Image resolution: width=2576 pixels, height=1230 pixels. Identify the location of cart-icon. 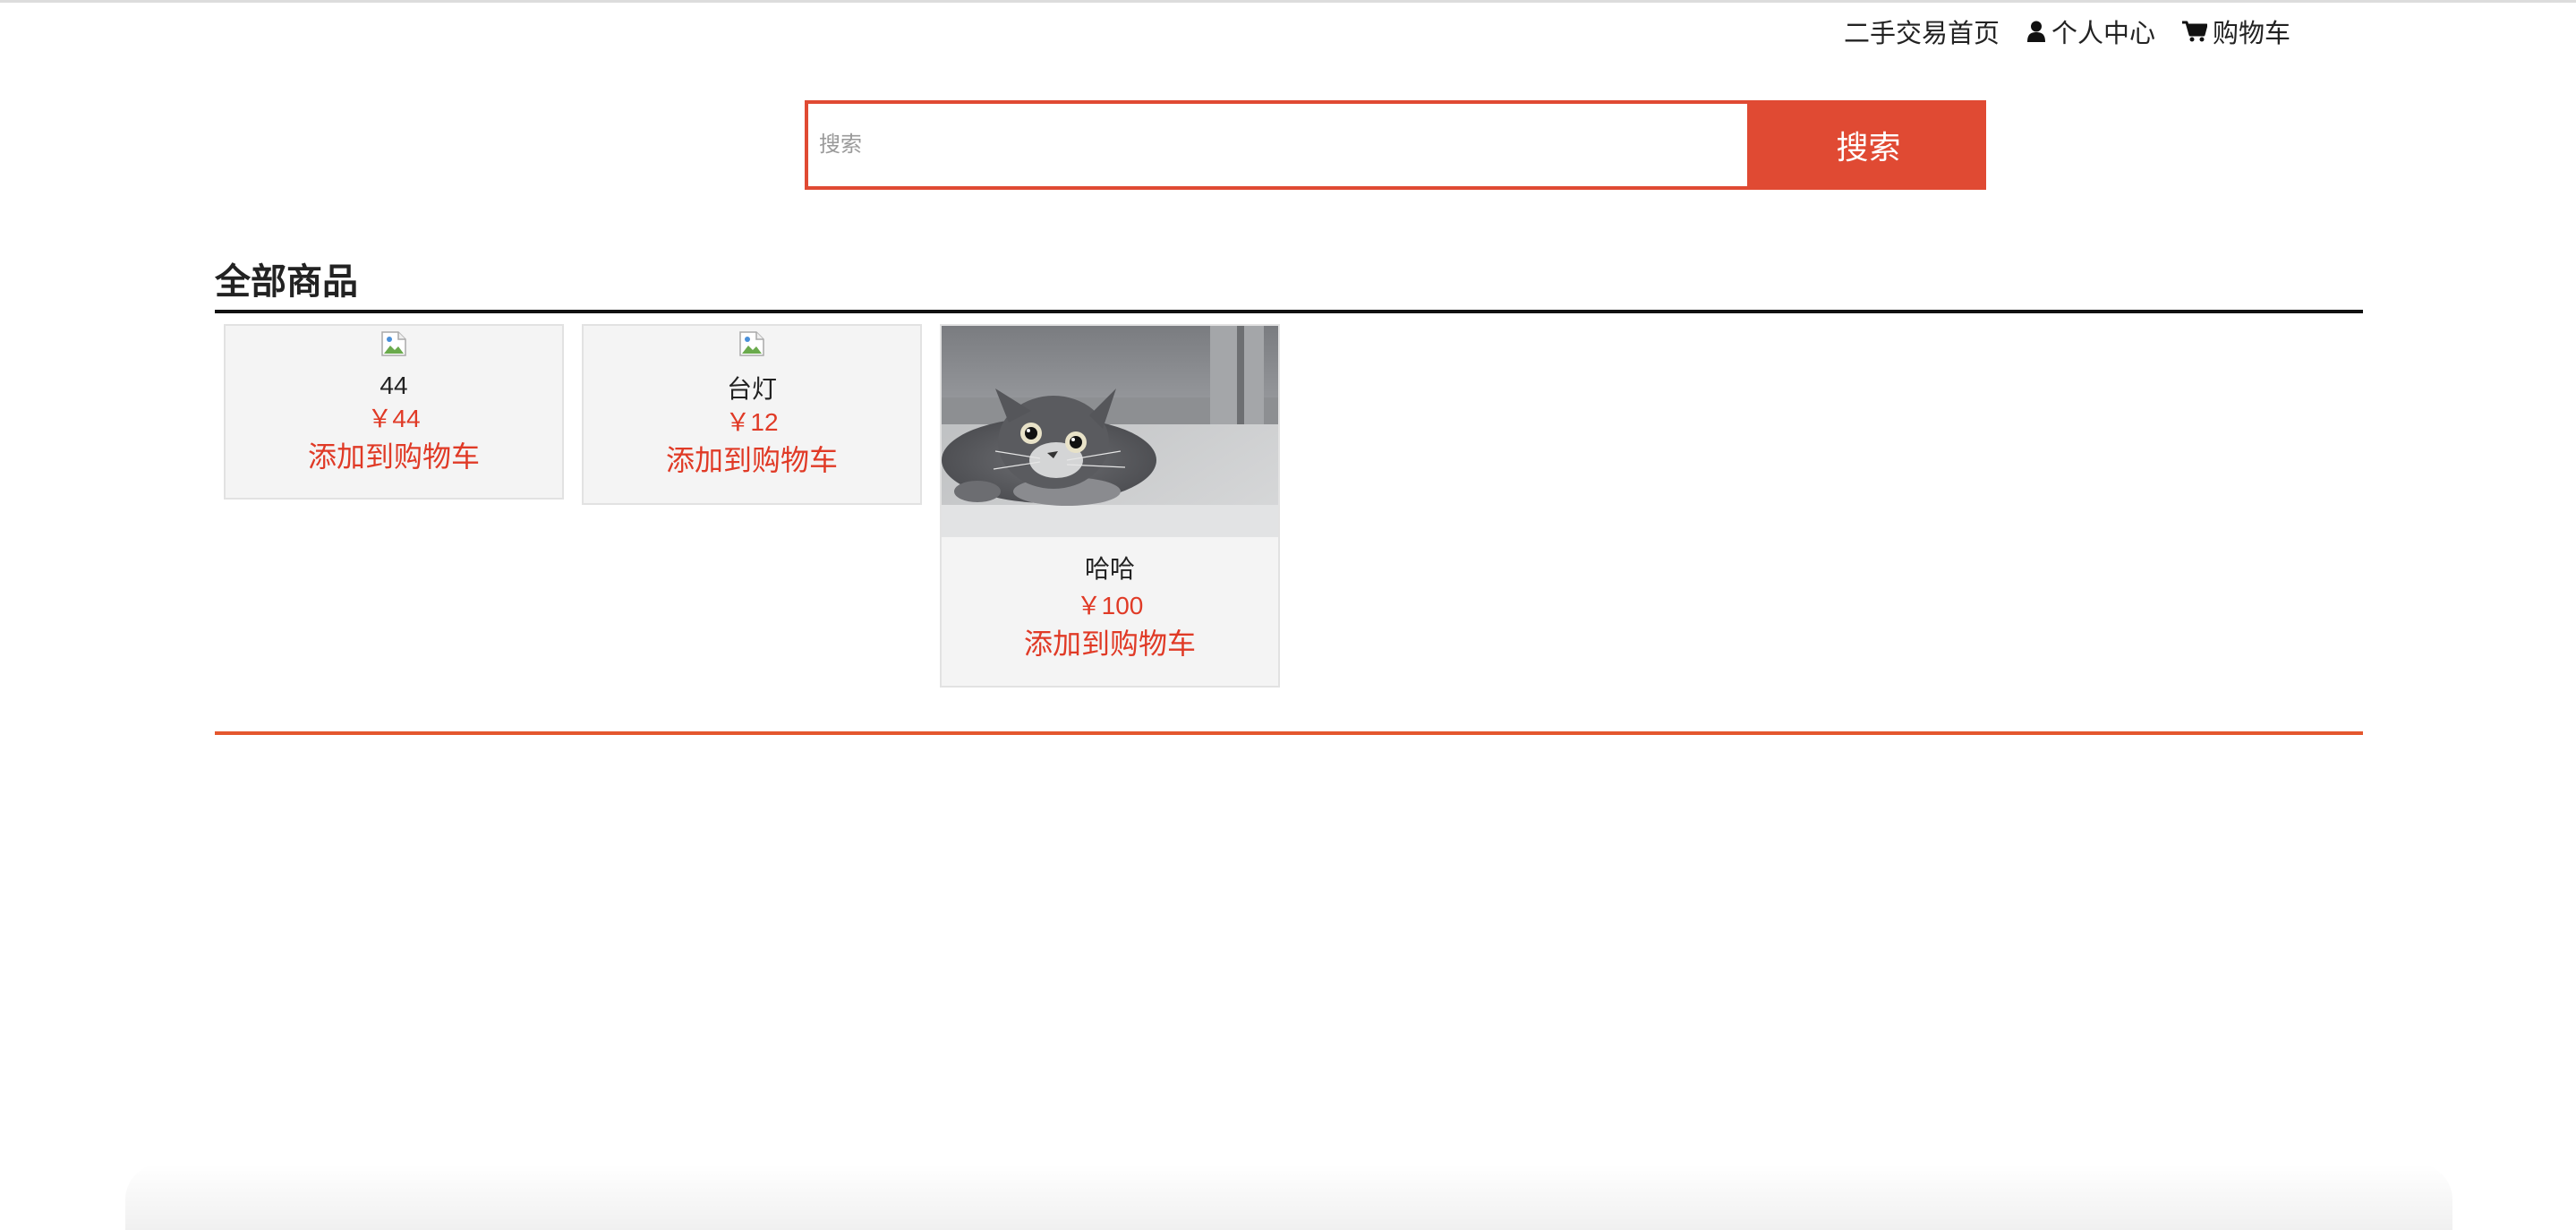
(2195, 31).